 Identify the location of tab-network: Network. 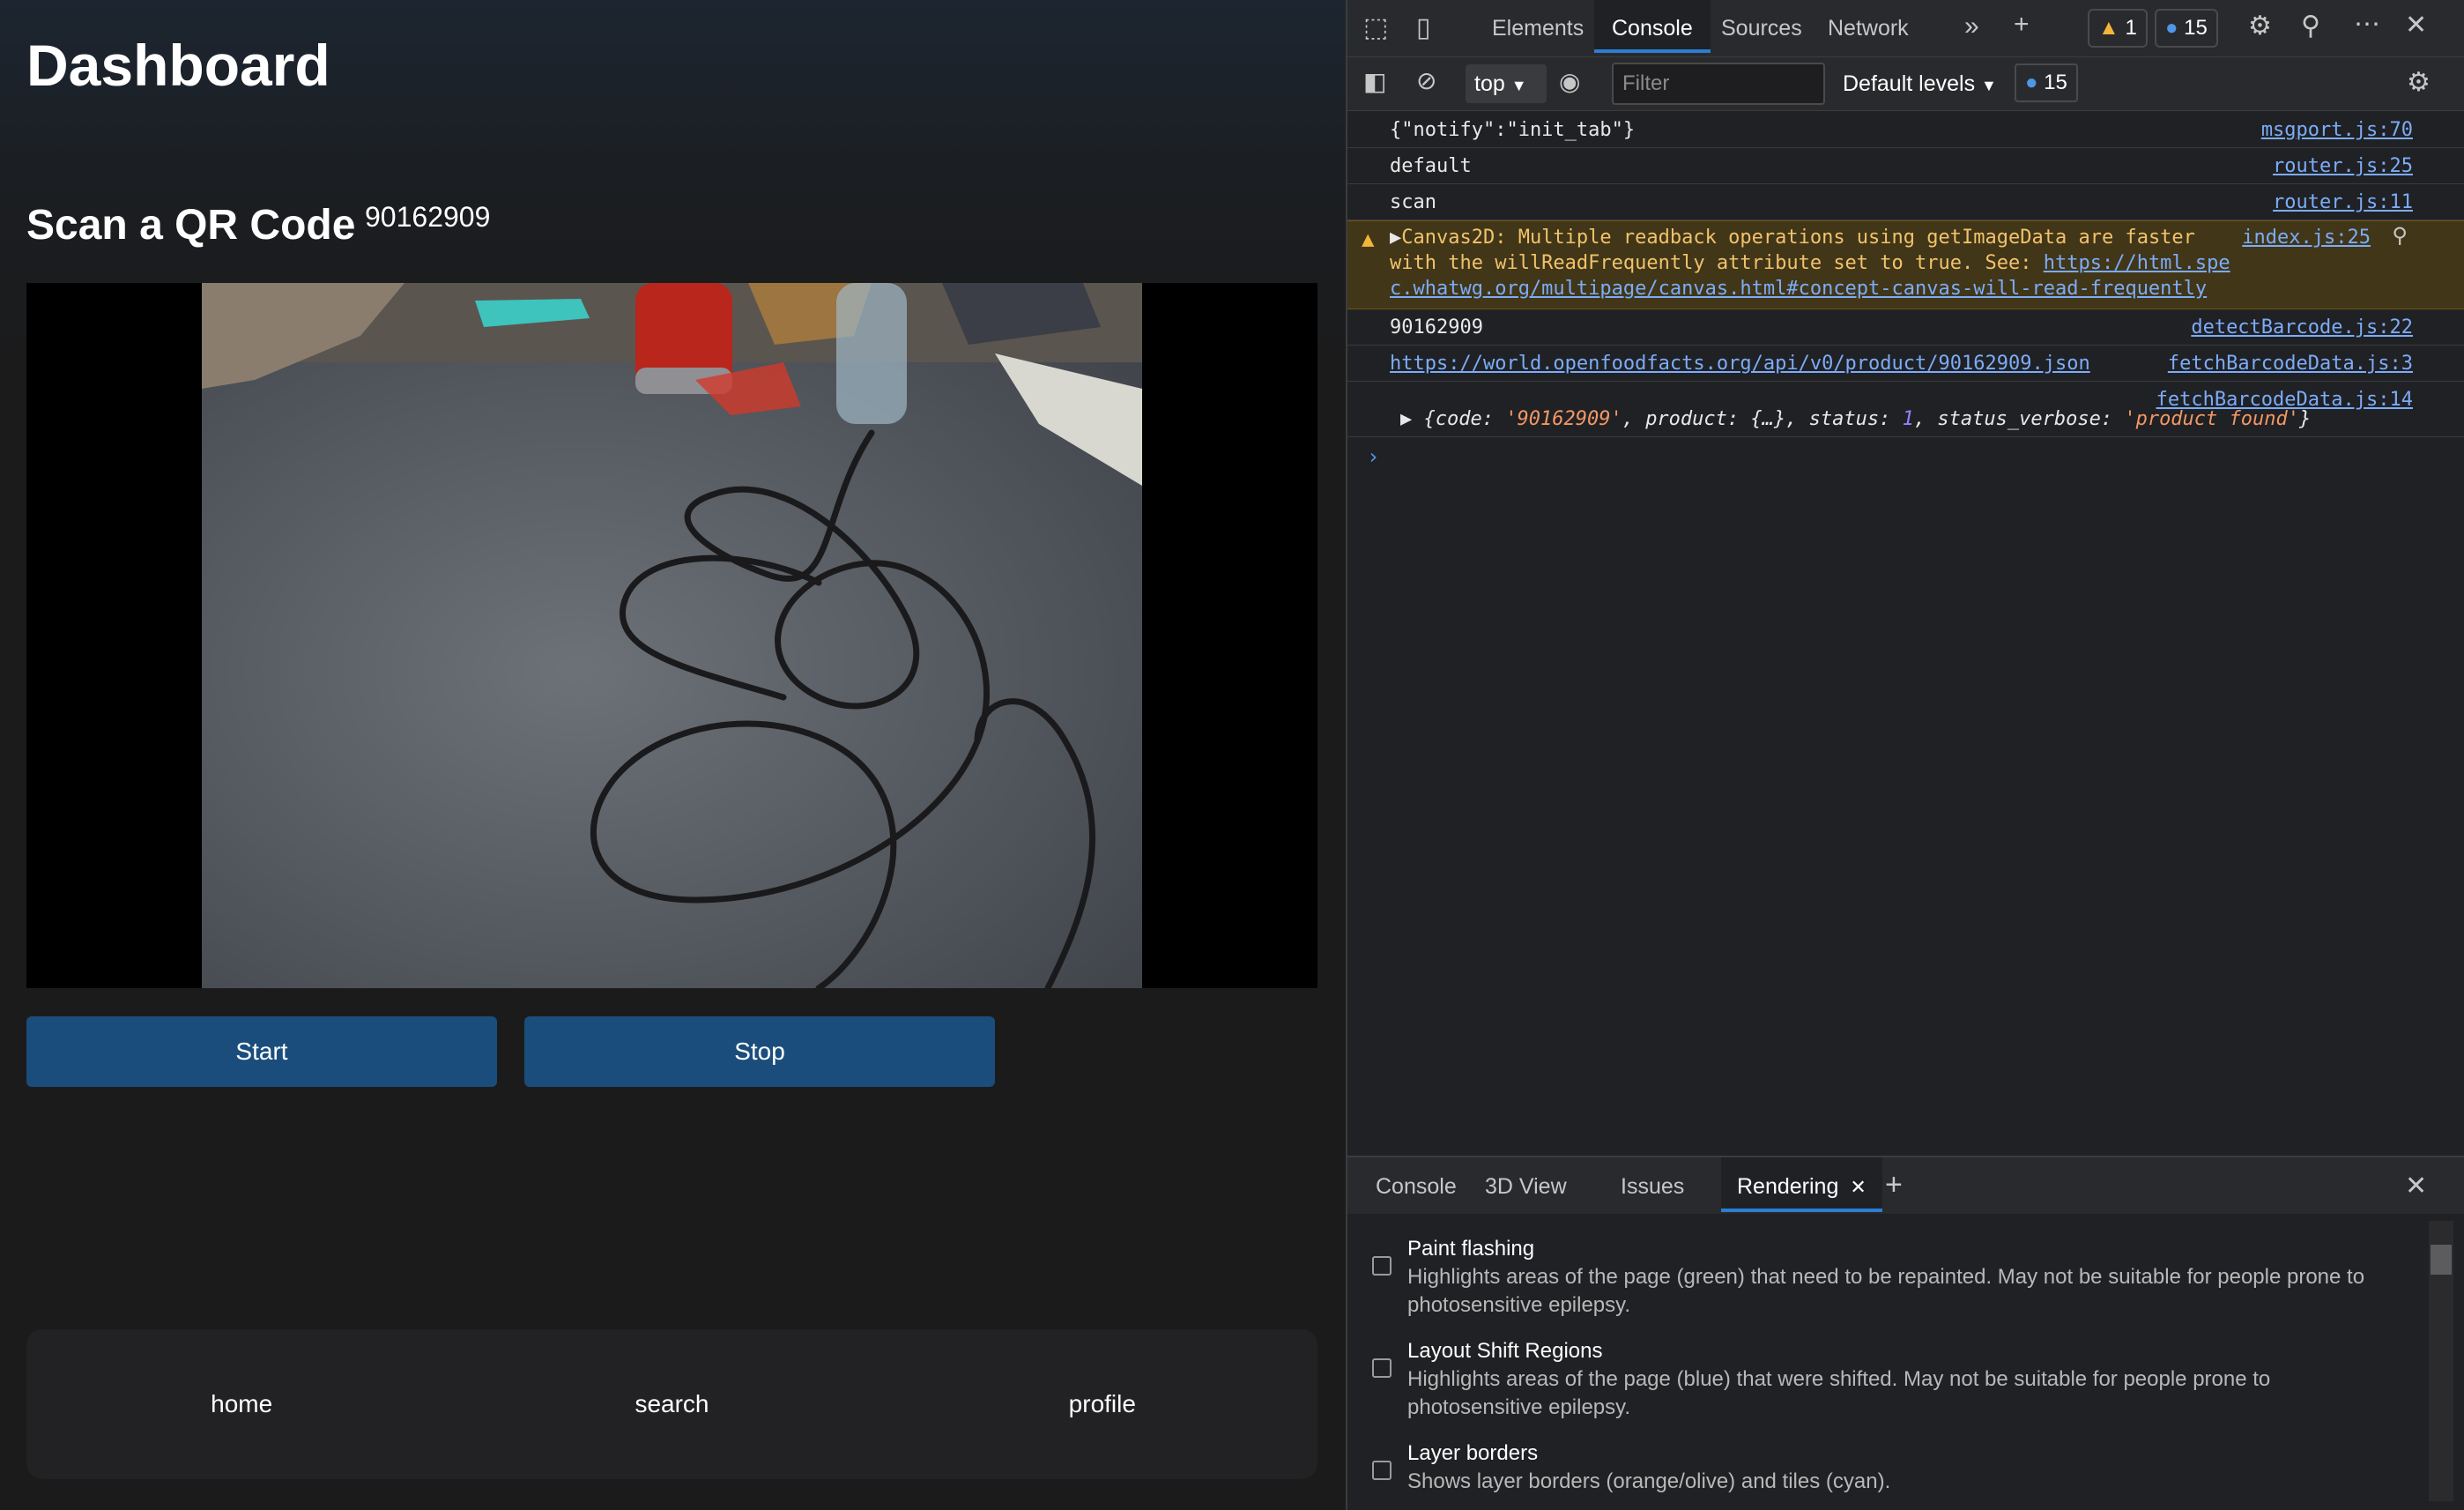
(1868, 26).